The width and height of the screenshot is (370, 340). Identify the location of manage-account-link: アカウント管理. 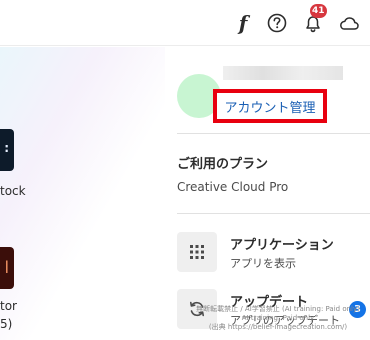
(269, 106).